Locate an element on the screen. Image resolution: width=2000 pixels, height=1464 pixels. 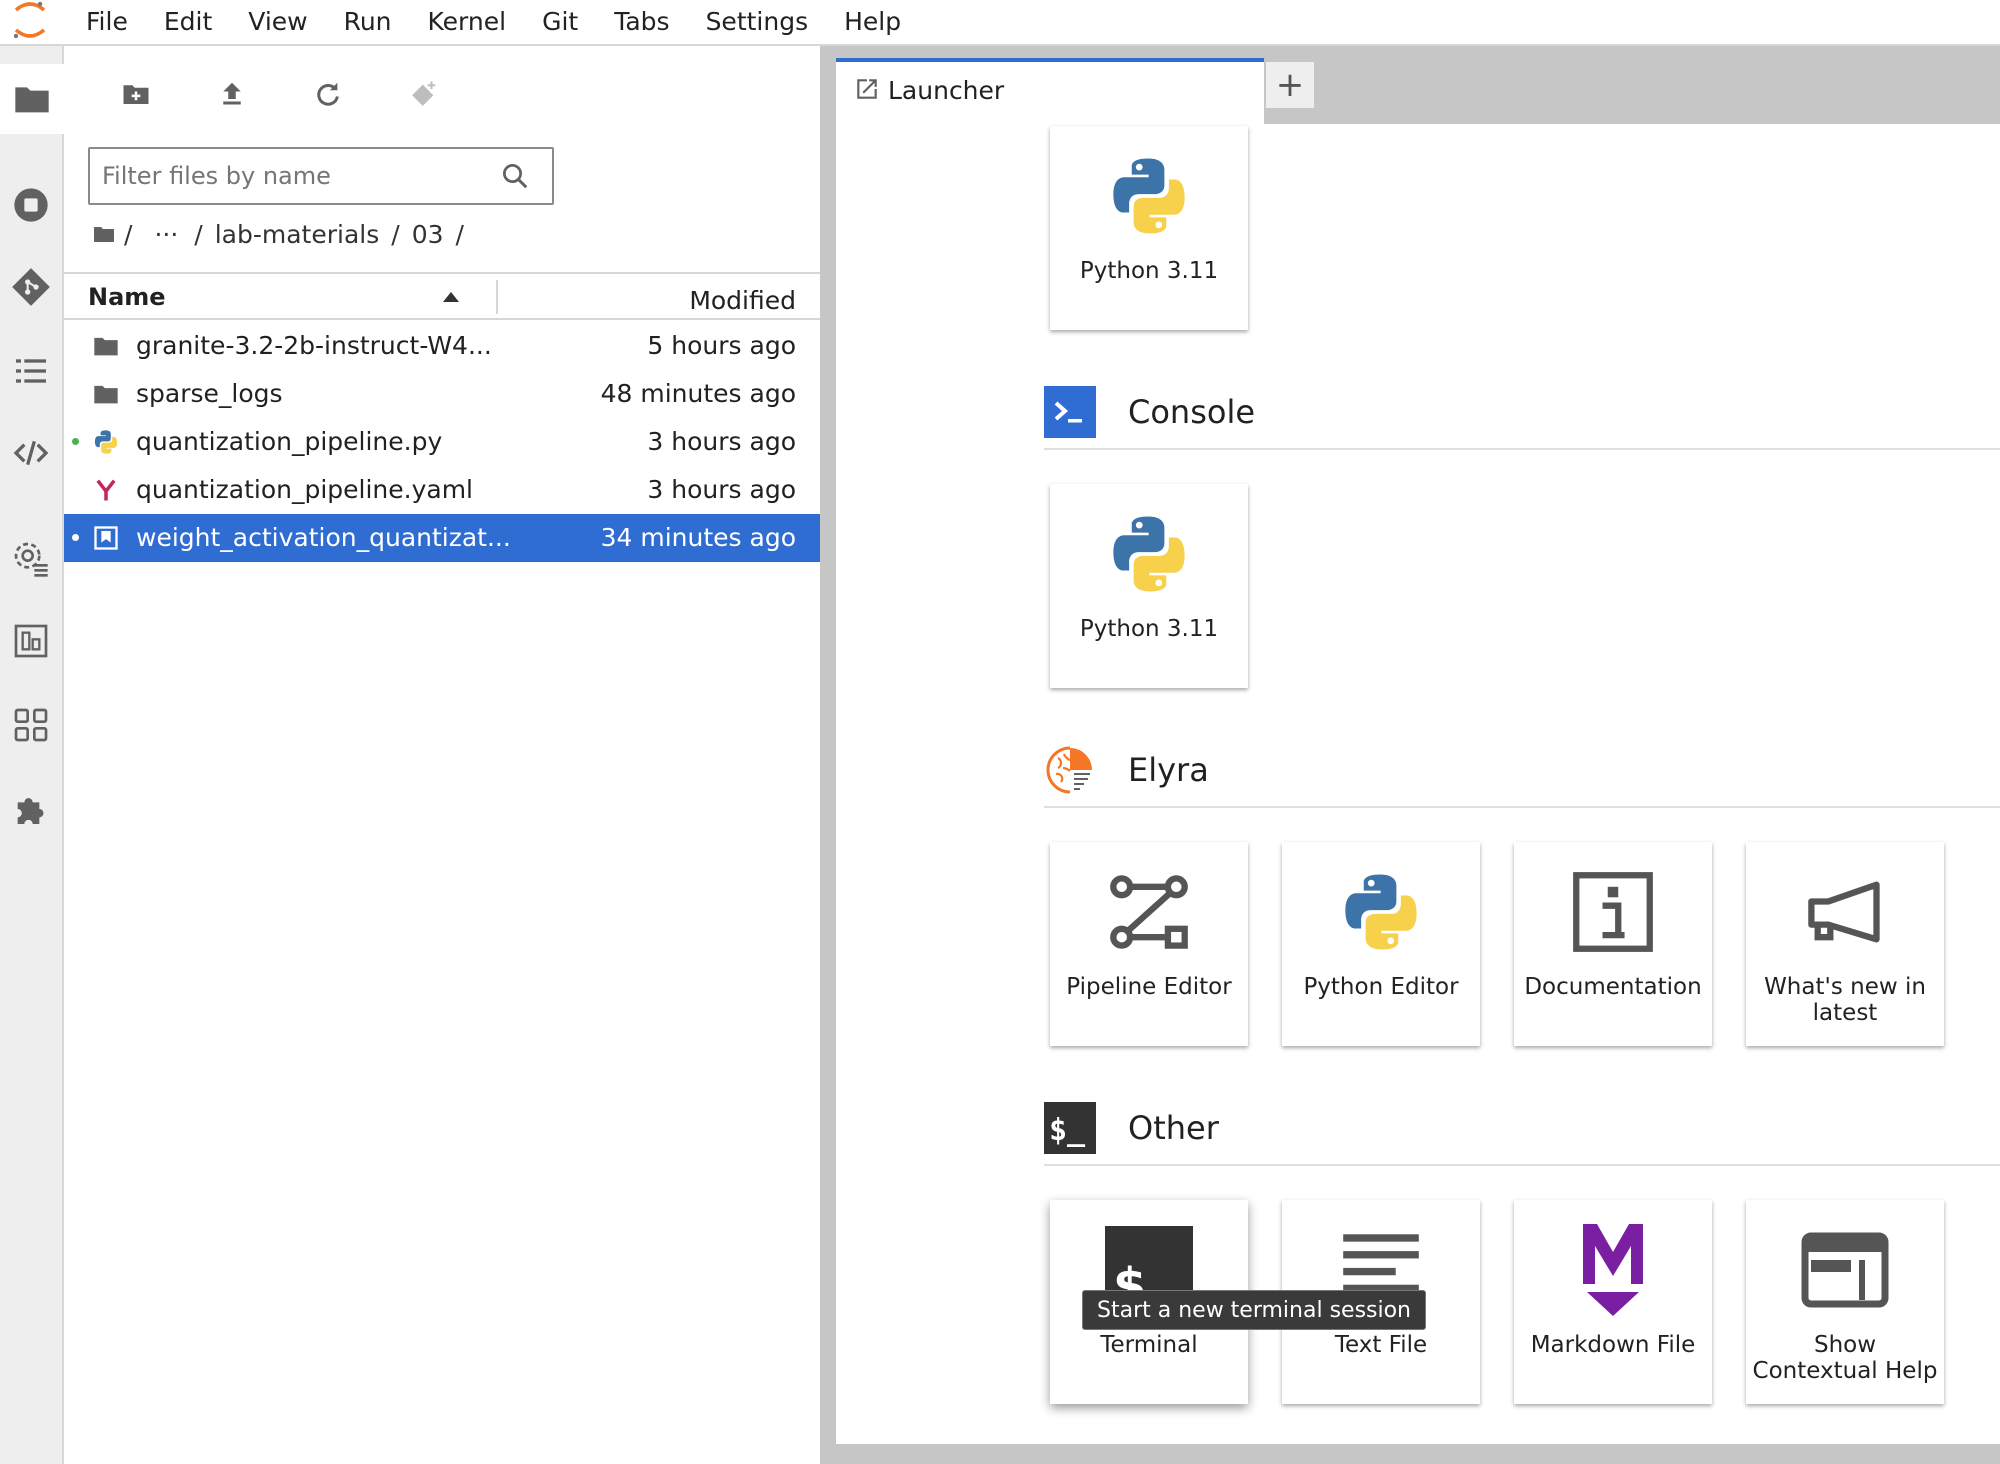
home-folder-icon is located at coordinates (104, 234).